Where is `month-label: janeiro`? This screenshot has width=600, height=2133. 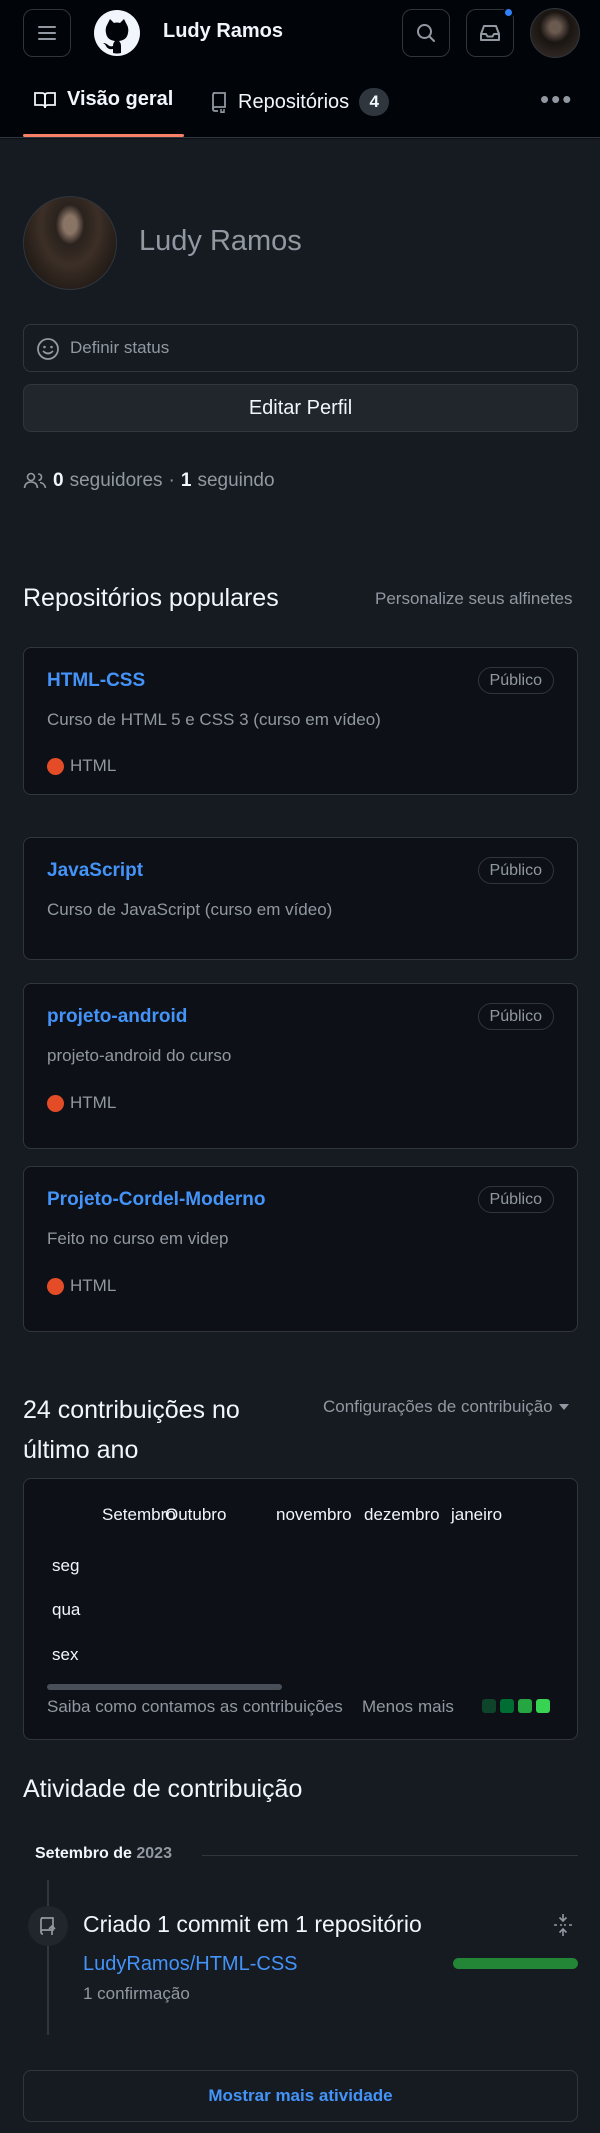
month-label: janeiro is located at coordinates (477, 1514).